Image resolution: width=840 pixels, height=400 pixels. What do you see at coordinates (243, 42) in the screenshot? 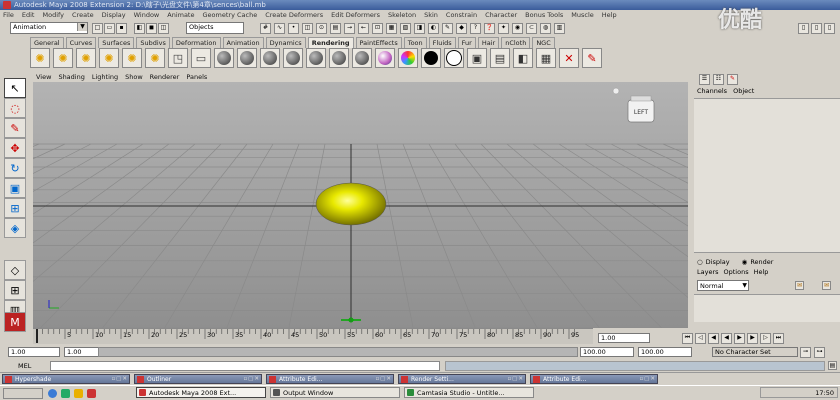
I see `shelf-tab-animation: Animation` at bounding box center [243, 42].